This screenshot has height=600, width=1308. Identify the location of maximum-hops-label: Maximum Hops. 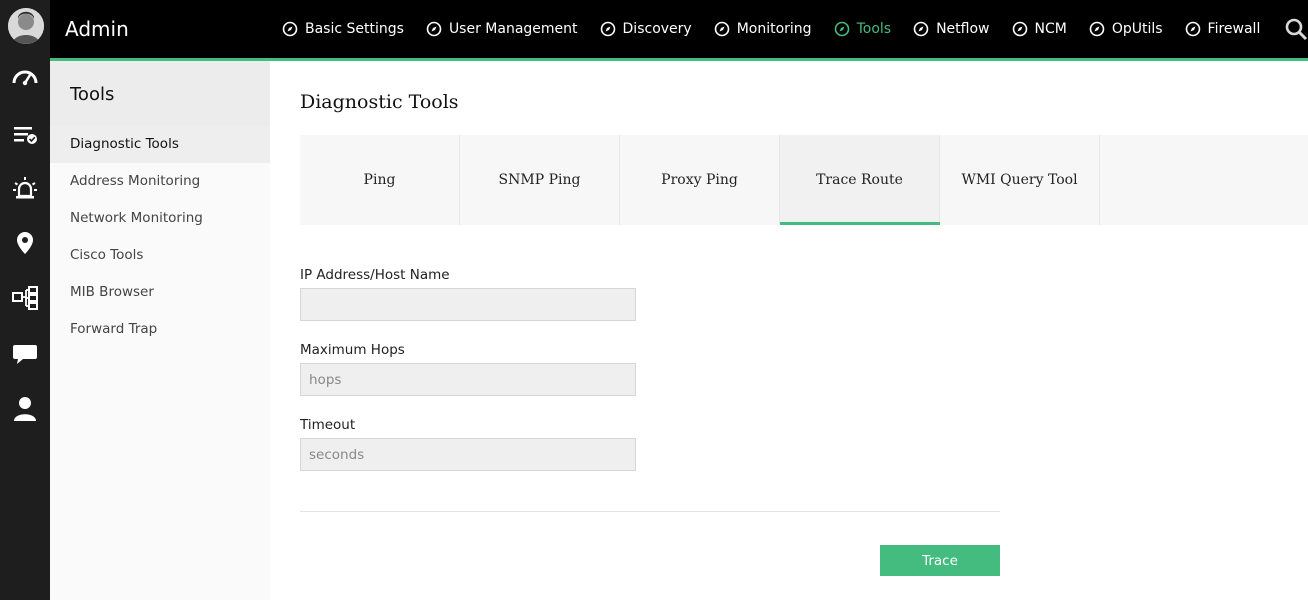
(352, 350).